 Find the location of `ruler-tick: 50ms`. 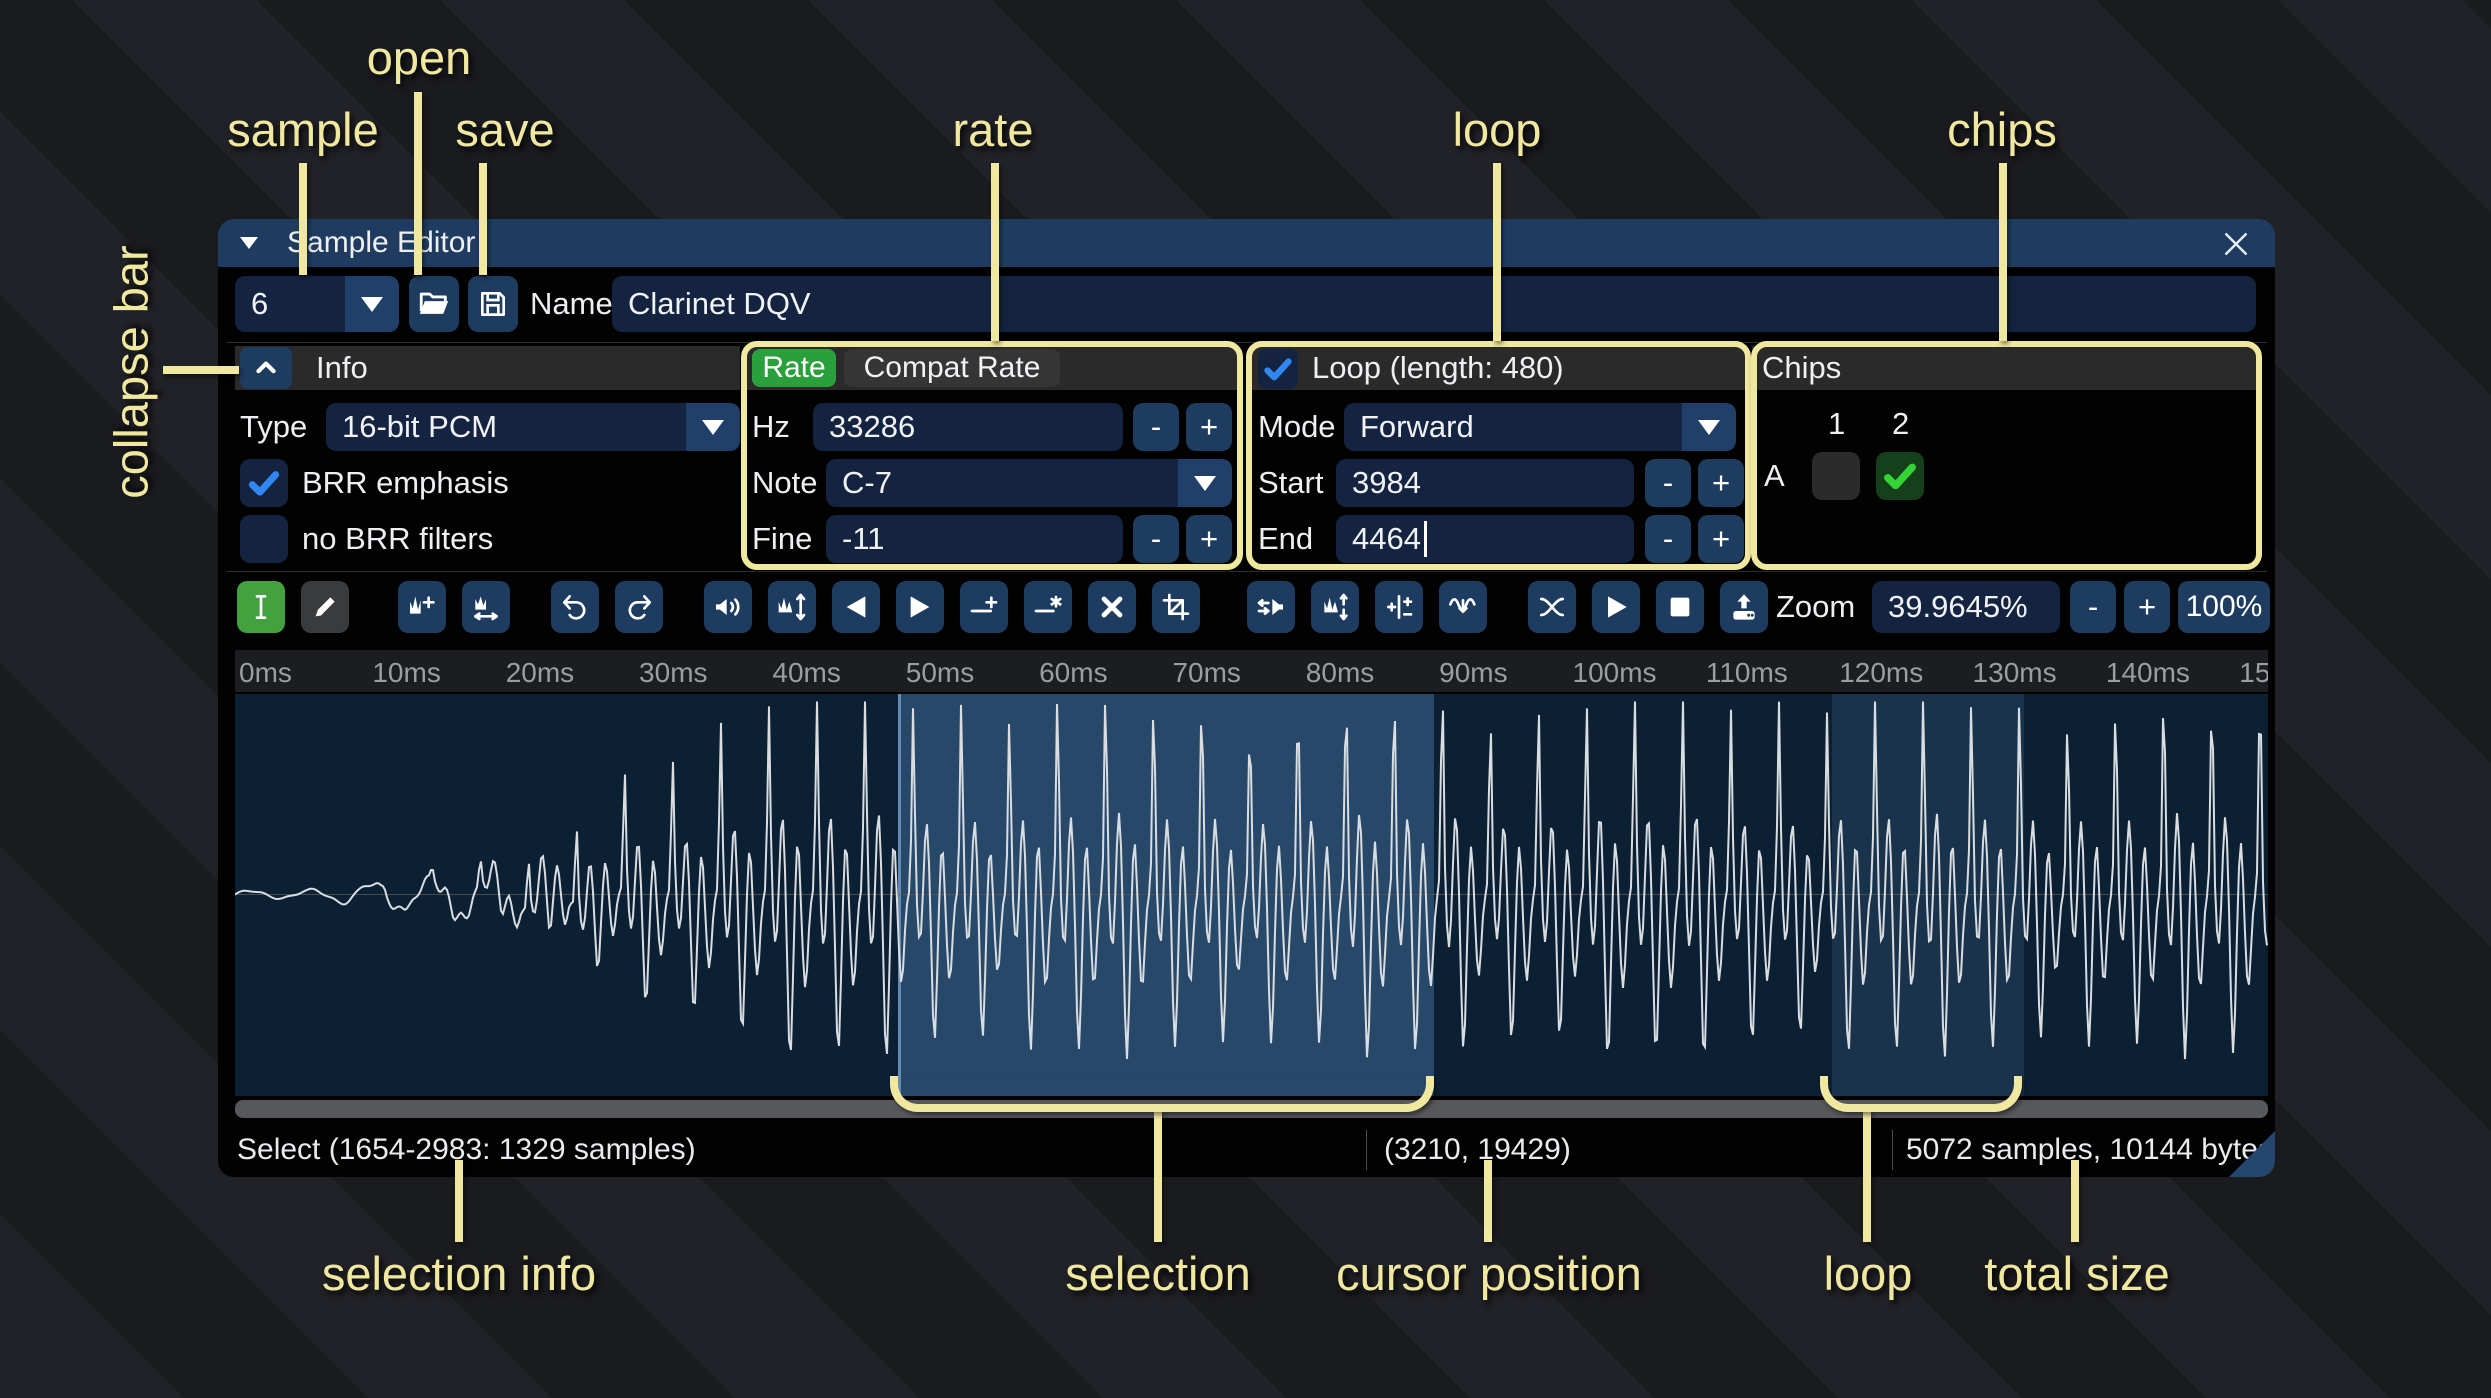

ruler-tick: 50ms is located at coordinates (940, 672).